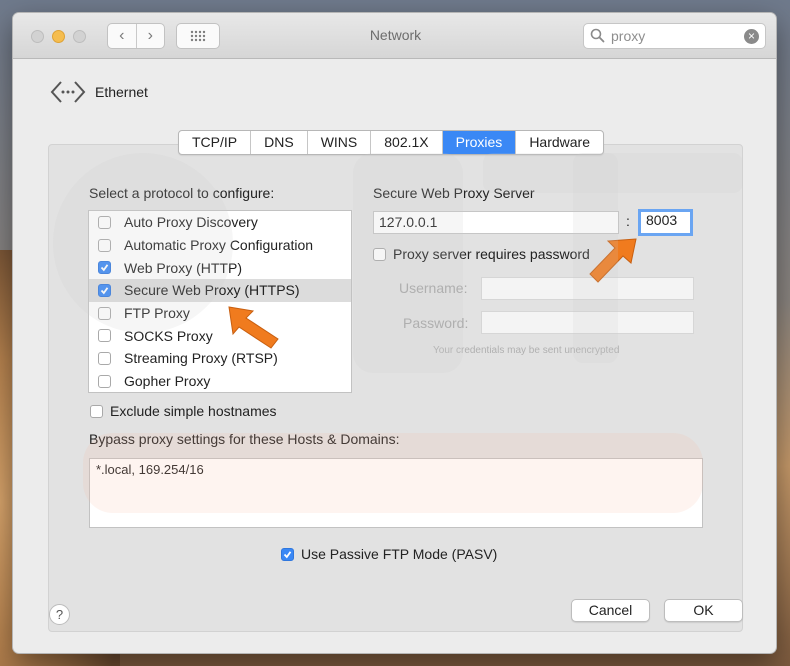 Image resolution: width=790 pixels, height=666 pixels. Describe the element at coordinates (491, 254) in the screenshot. I see `requires-password-label: Proxy server requires password` at that location.